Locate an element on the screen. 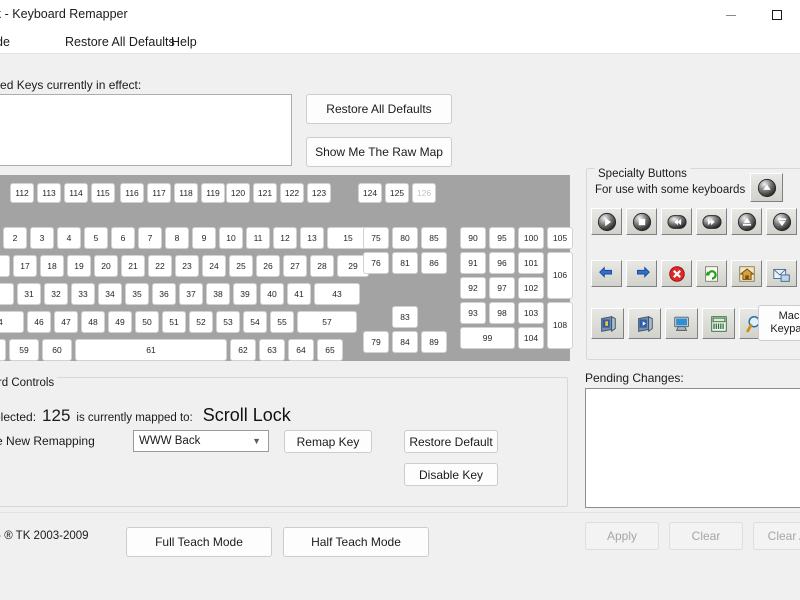 The image size is (800, 600). key-47: 47 is located at coordinates (66, 322).